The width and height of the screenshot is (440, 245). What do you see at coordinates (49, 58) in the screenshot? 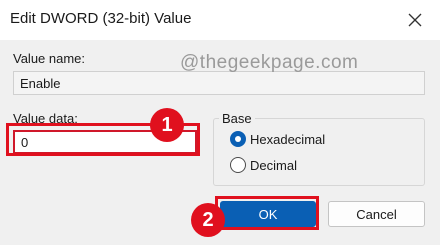
I see `value-name-label: Value name:` at bounding box center [49, 58].